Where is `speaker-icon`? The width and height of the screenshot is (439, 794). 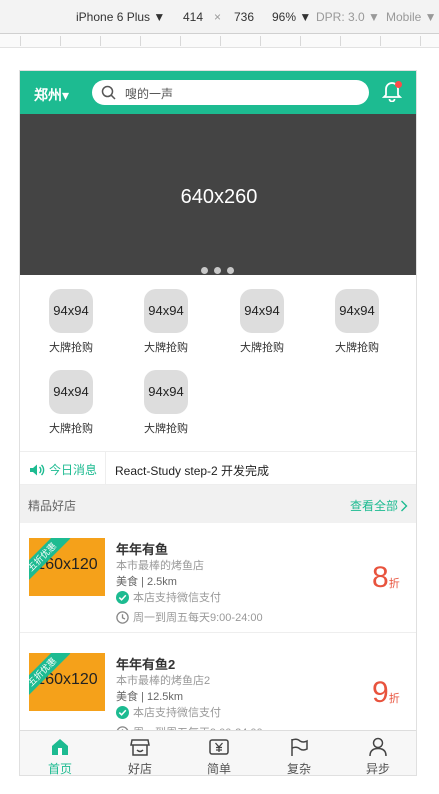
speaker-icon is located at coordinates (37, 470).